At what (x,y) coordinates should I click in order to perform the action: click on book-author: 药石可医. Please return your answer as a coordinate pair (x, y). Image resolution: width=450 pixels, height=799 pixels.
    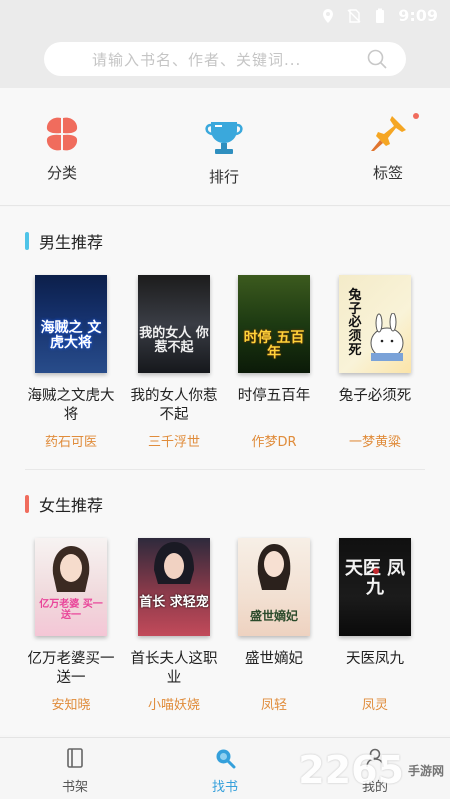
    Looking at the image, I should click on (70, 442).